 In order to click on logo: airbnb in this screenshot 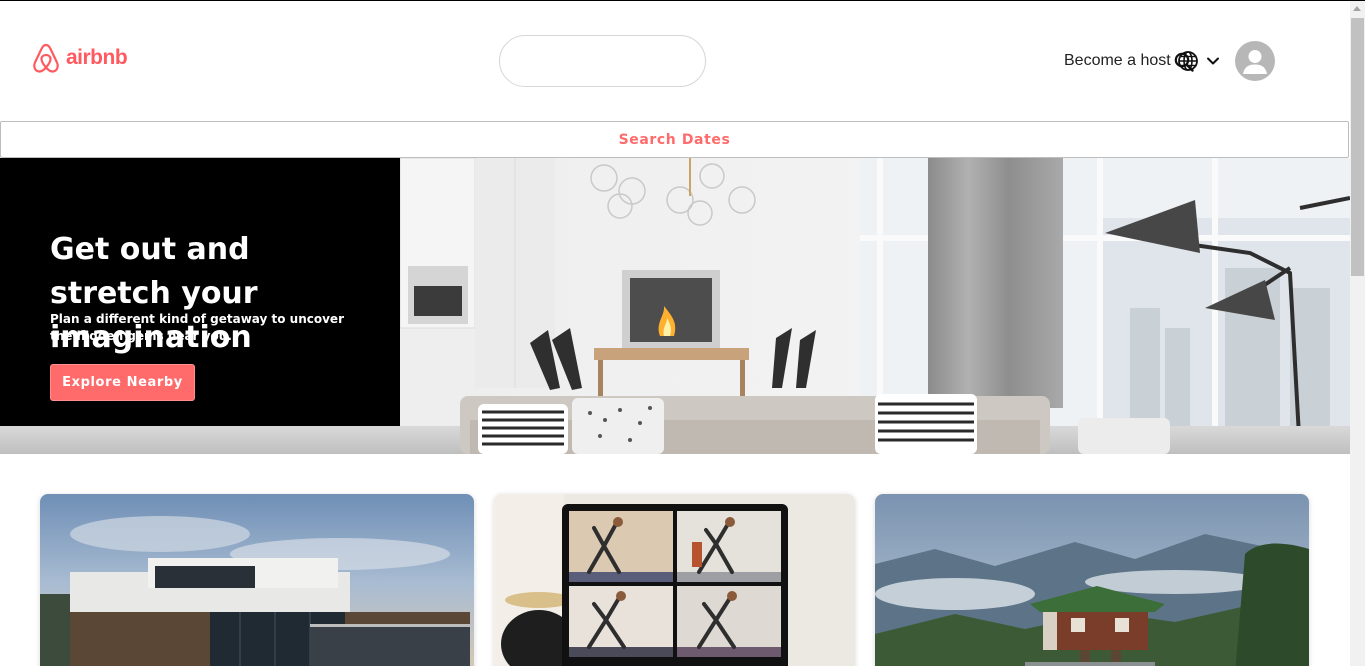, I will do `click(79, 58)`.